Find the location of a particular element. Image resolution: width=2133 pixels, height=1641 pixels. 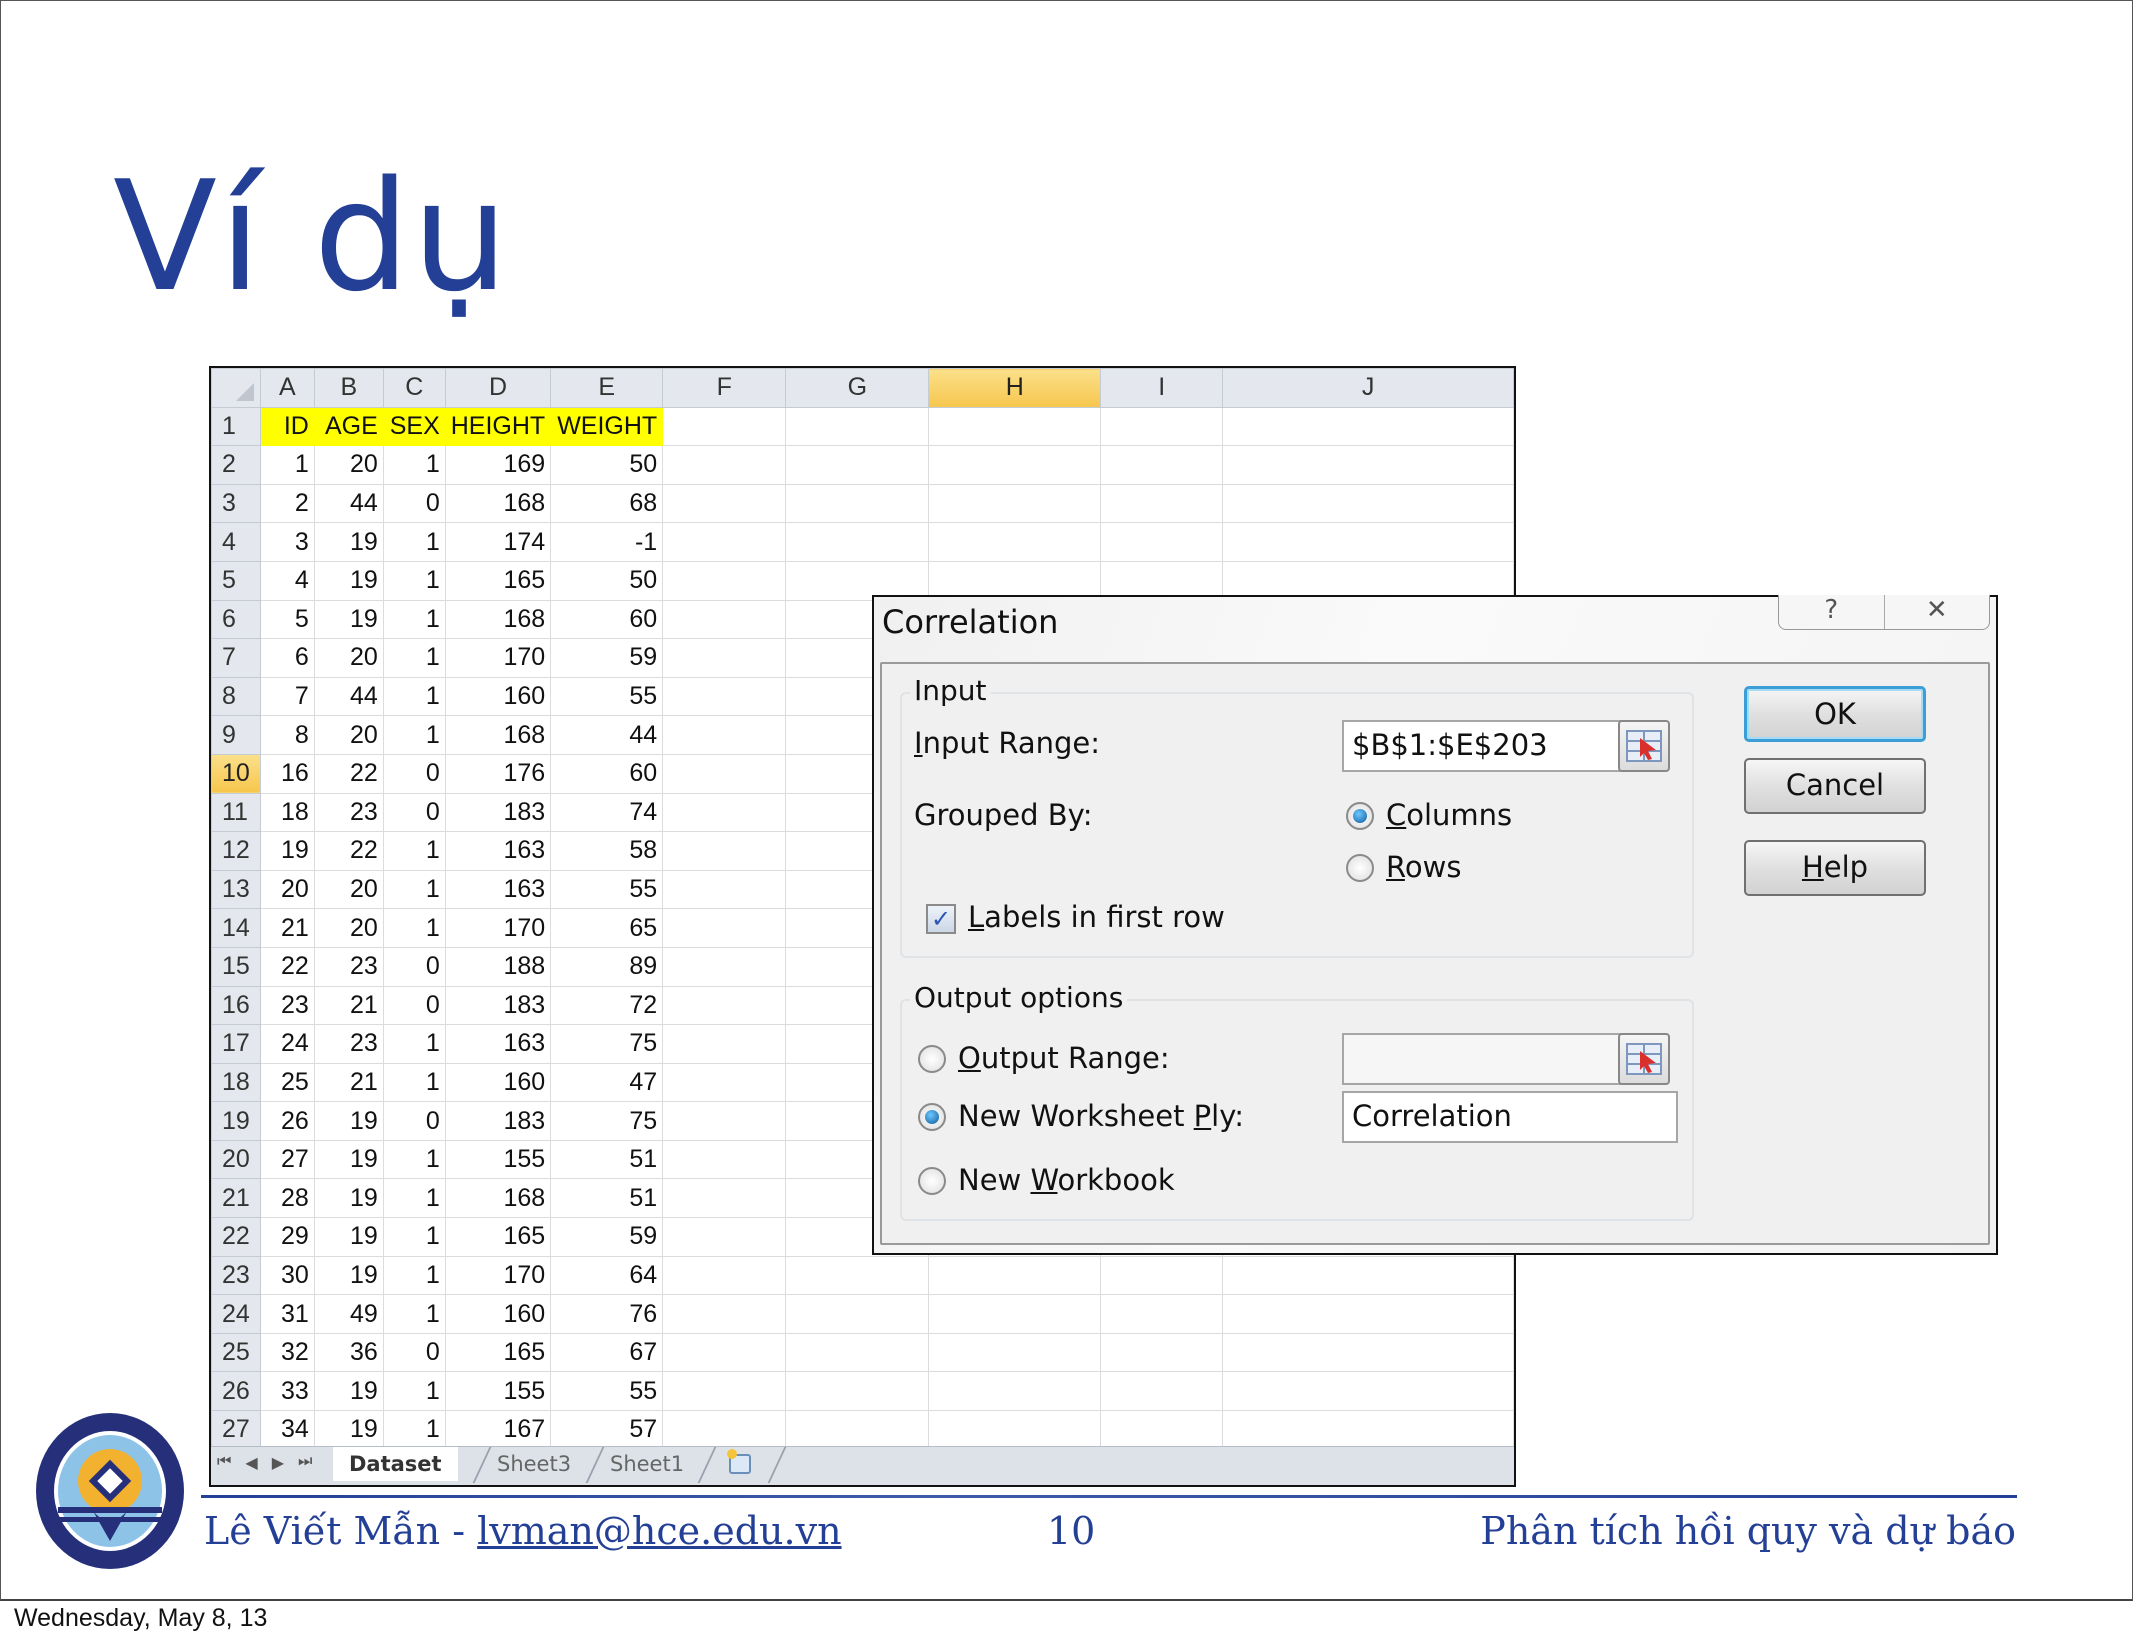

column-header-i: I is located at coordinates (1162, 388).